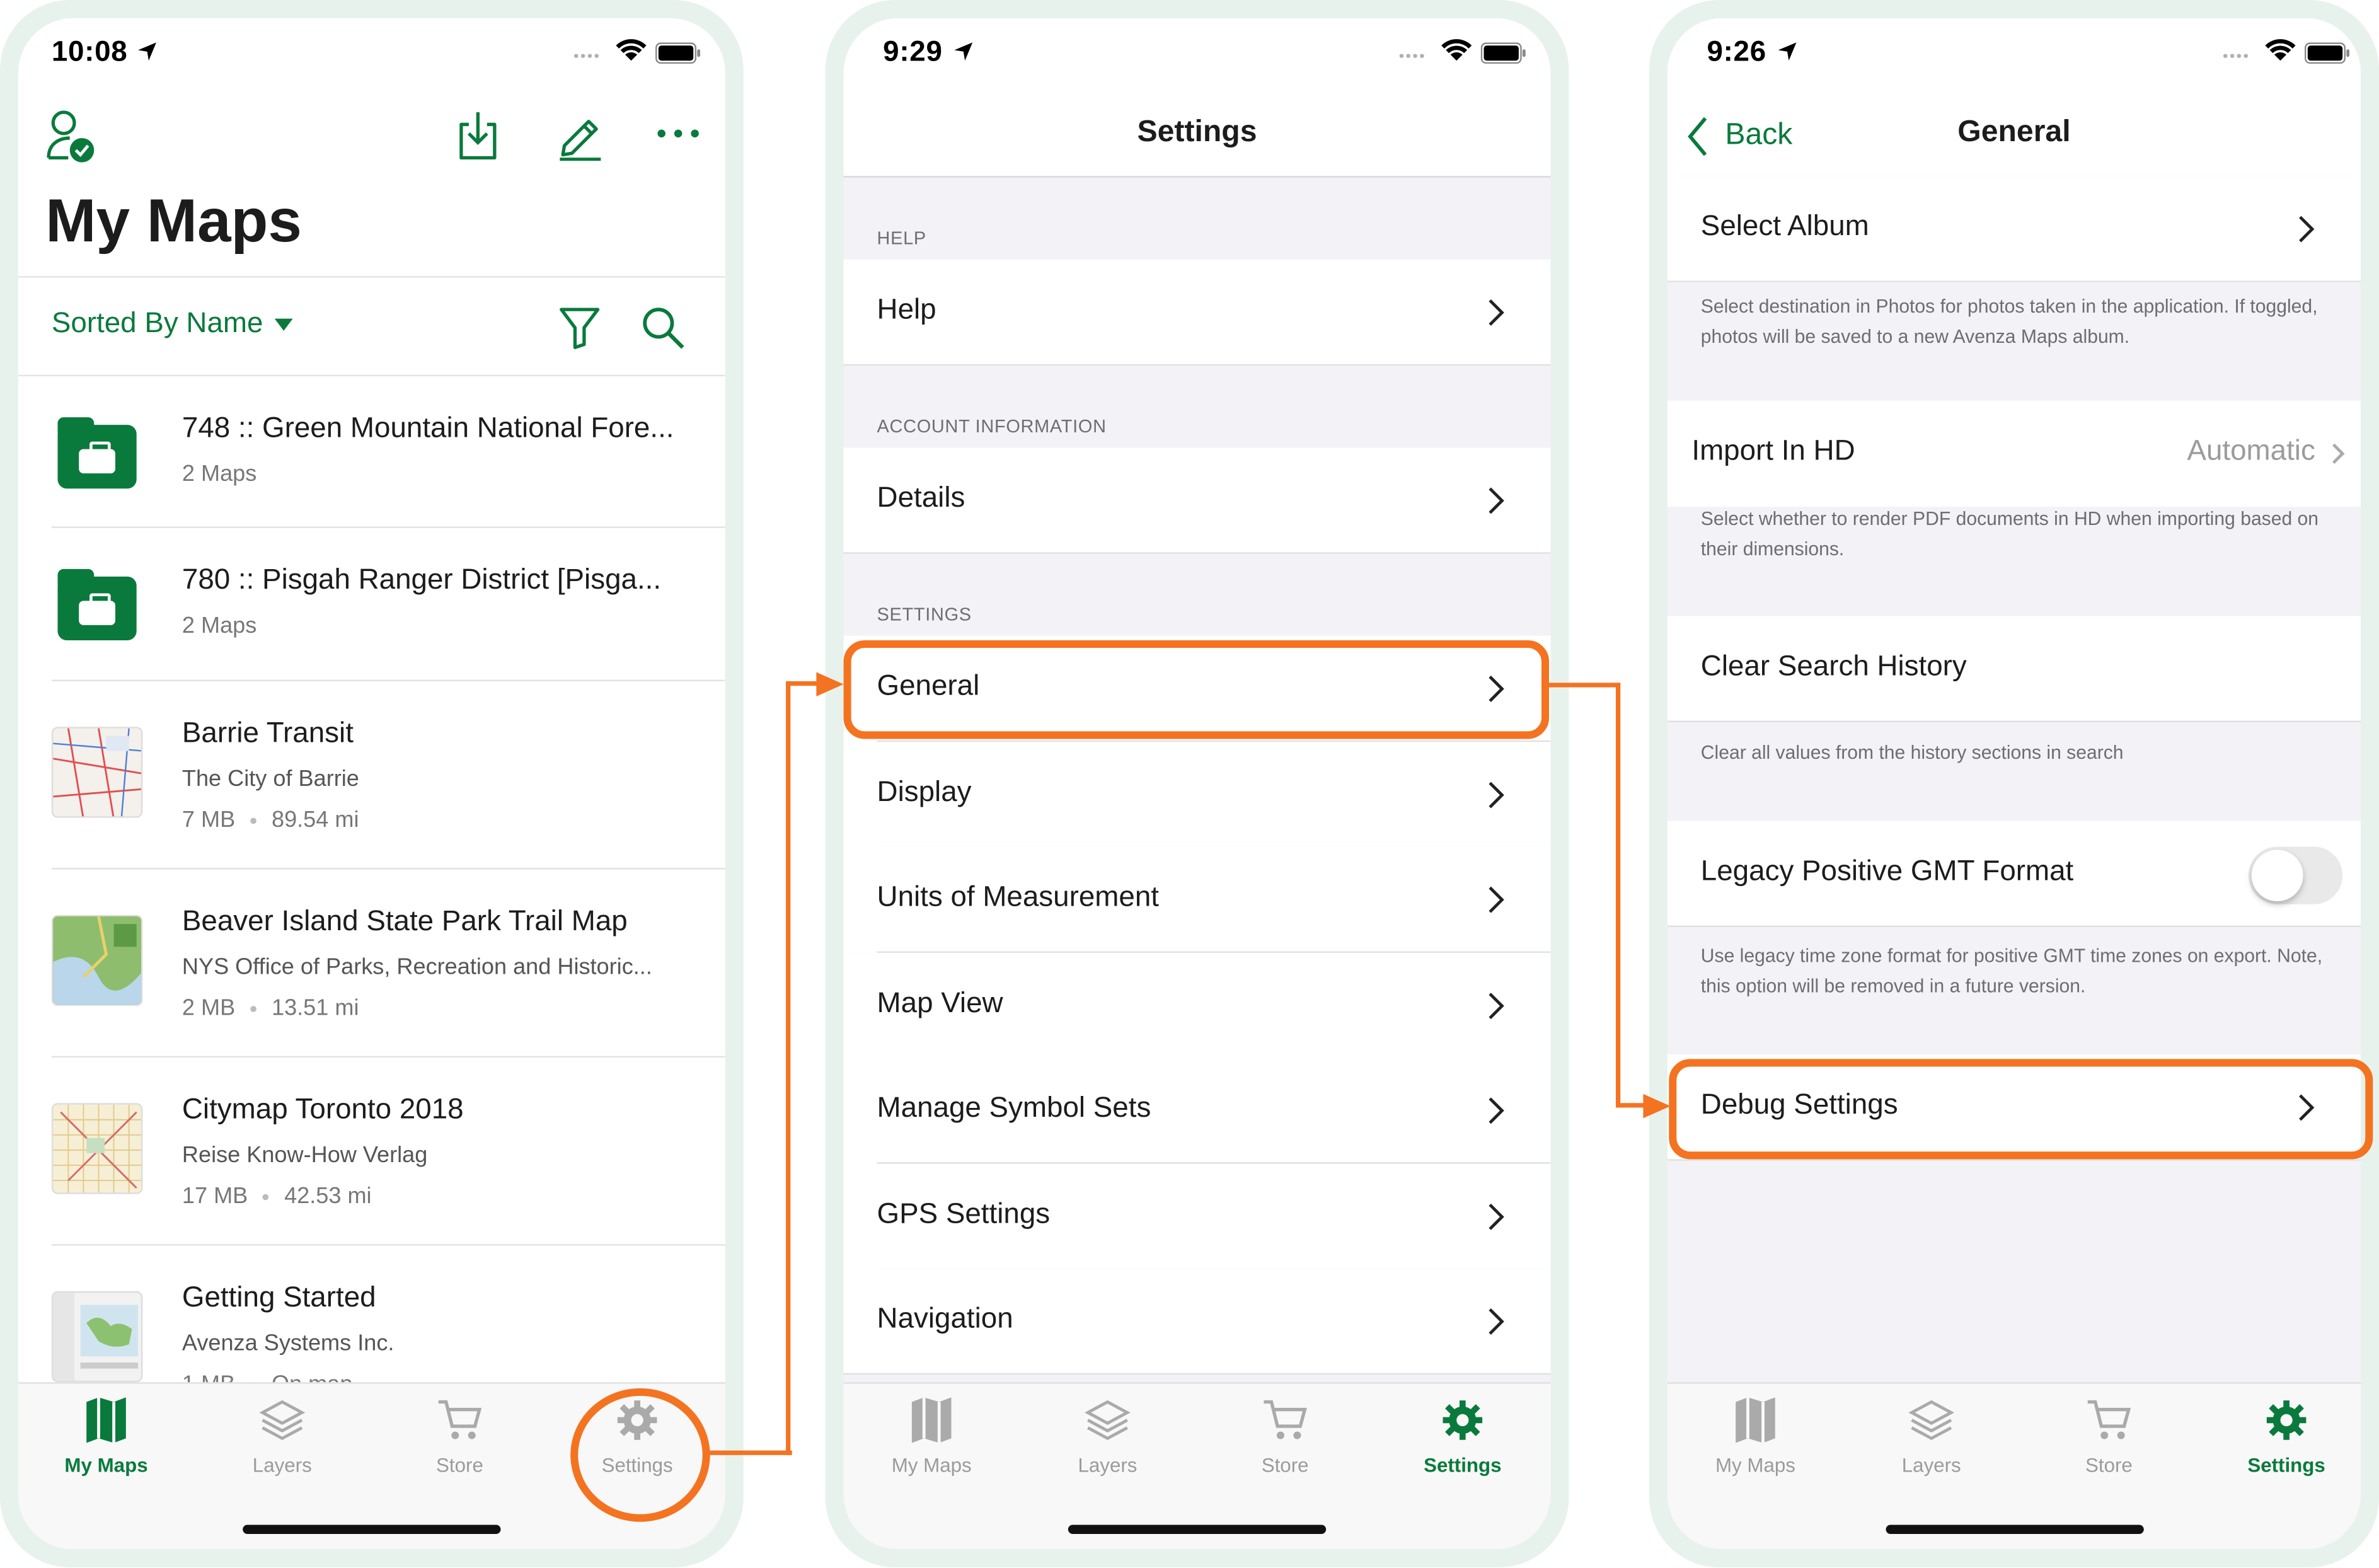  I want to click on legacy-gmt-row: Legacy Positive GMT Format, so click(2014, 874).